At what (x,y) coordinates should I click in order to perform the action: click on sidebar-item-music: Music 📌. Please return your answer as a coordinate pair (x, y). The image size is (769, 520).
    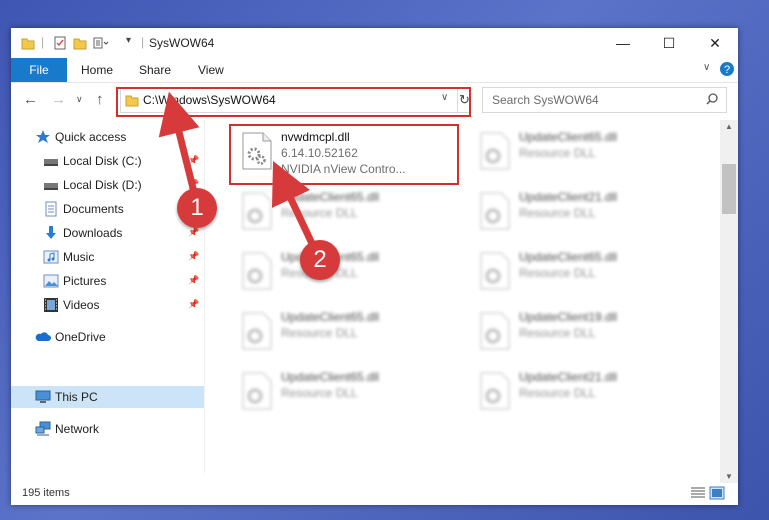
    Looking at the image, I should click on (107, 257).